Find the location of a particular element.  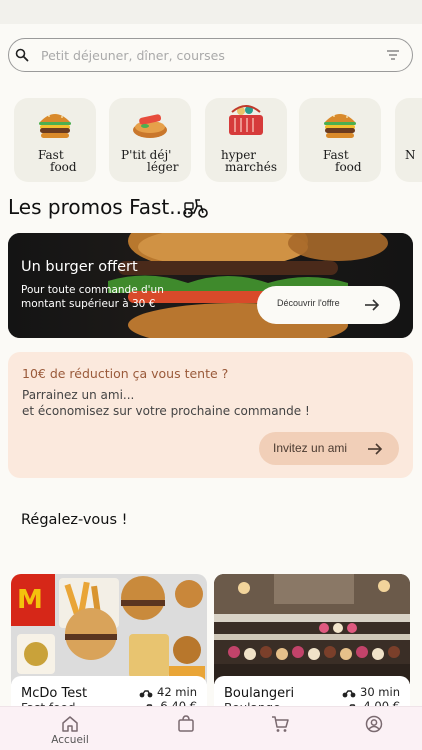

discover-offer-label: Découvrir l'offre is located at coordinates (308, 303).